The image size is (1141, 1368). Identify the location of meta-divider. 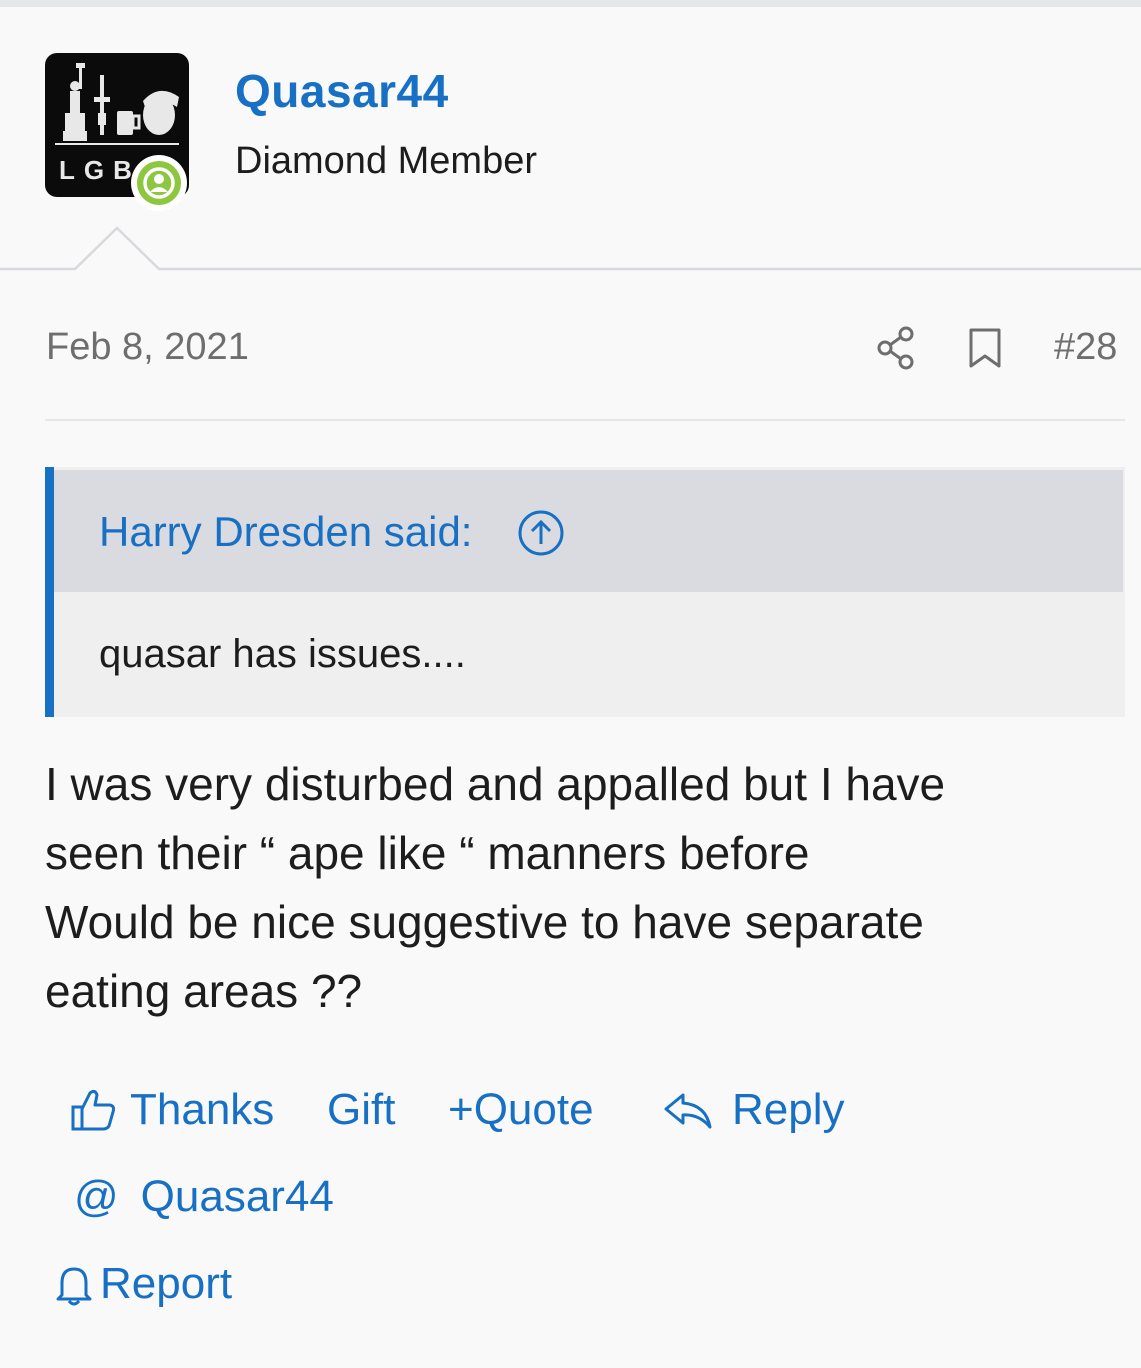
(585, 420).